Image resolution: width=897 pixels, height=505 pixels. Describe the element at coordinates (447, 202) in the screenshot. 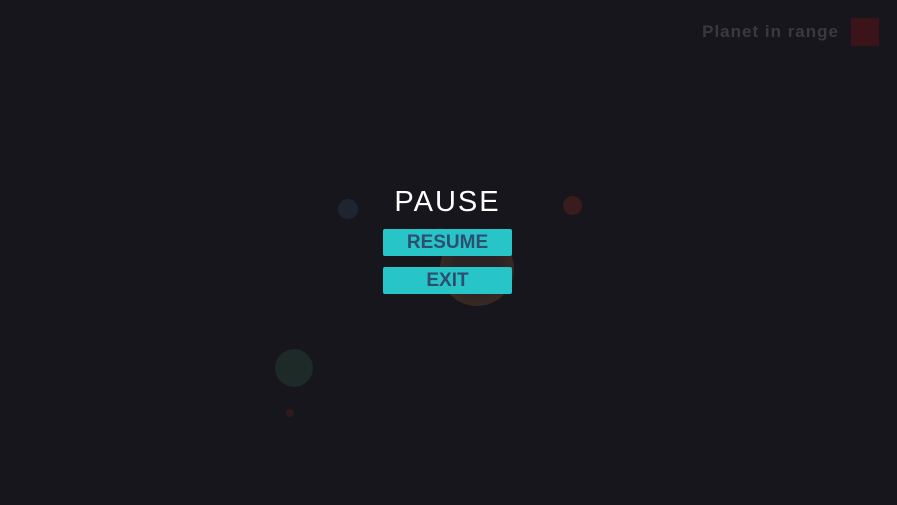

I see `pause-title: PAUSE` at that location.